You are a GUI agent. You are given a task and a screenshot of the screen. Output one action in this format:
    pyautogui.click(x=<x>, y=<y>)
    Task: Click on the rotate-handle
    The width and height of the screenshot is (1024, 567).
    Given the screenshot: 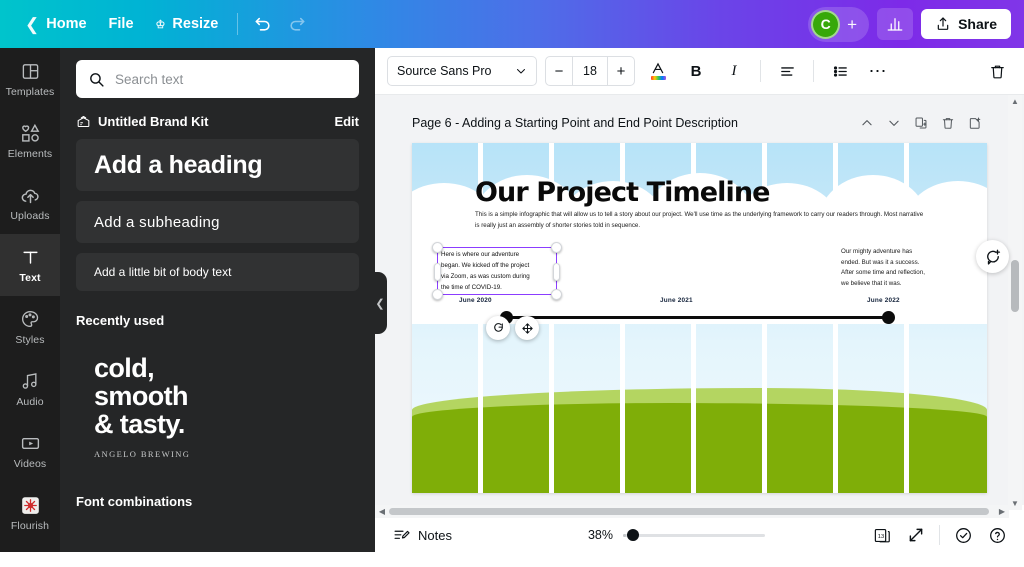 What is the action you would take?
    pyautogui.click(x=498, y=328)
    